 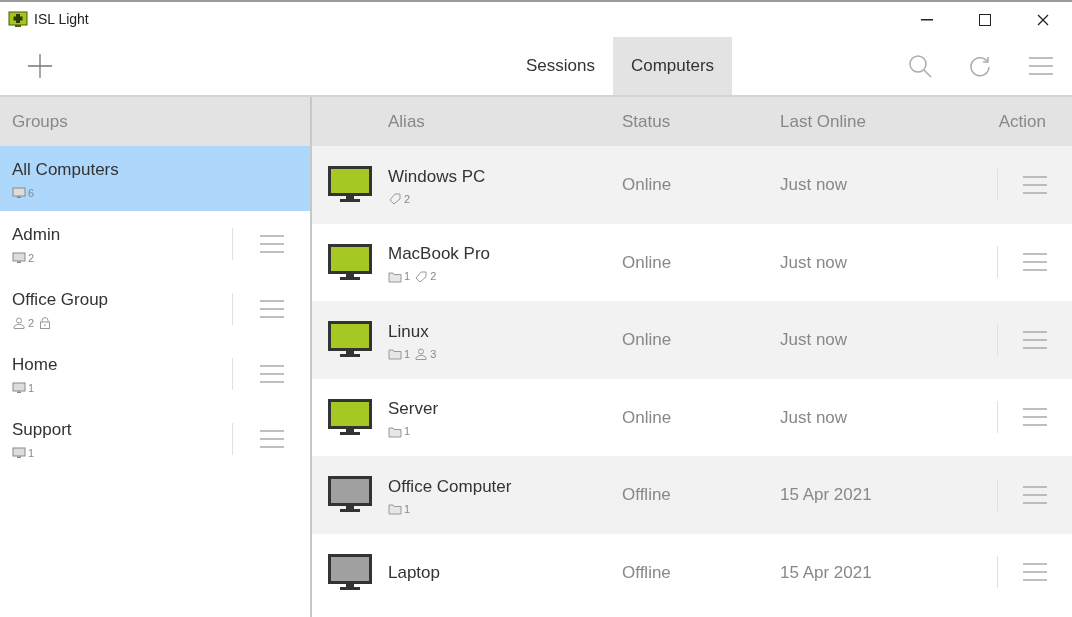 I want to click on column-header: Last Online, so click(x=823, y=121).